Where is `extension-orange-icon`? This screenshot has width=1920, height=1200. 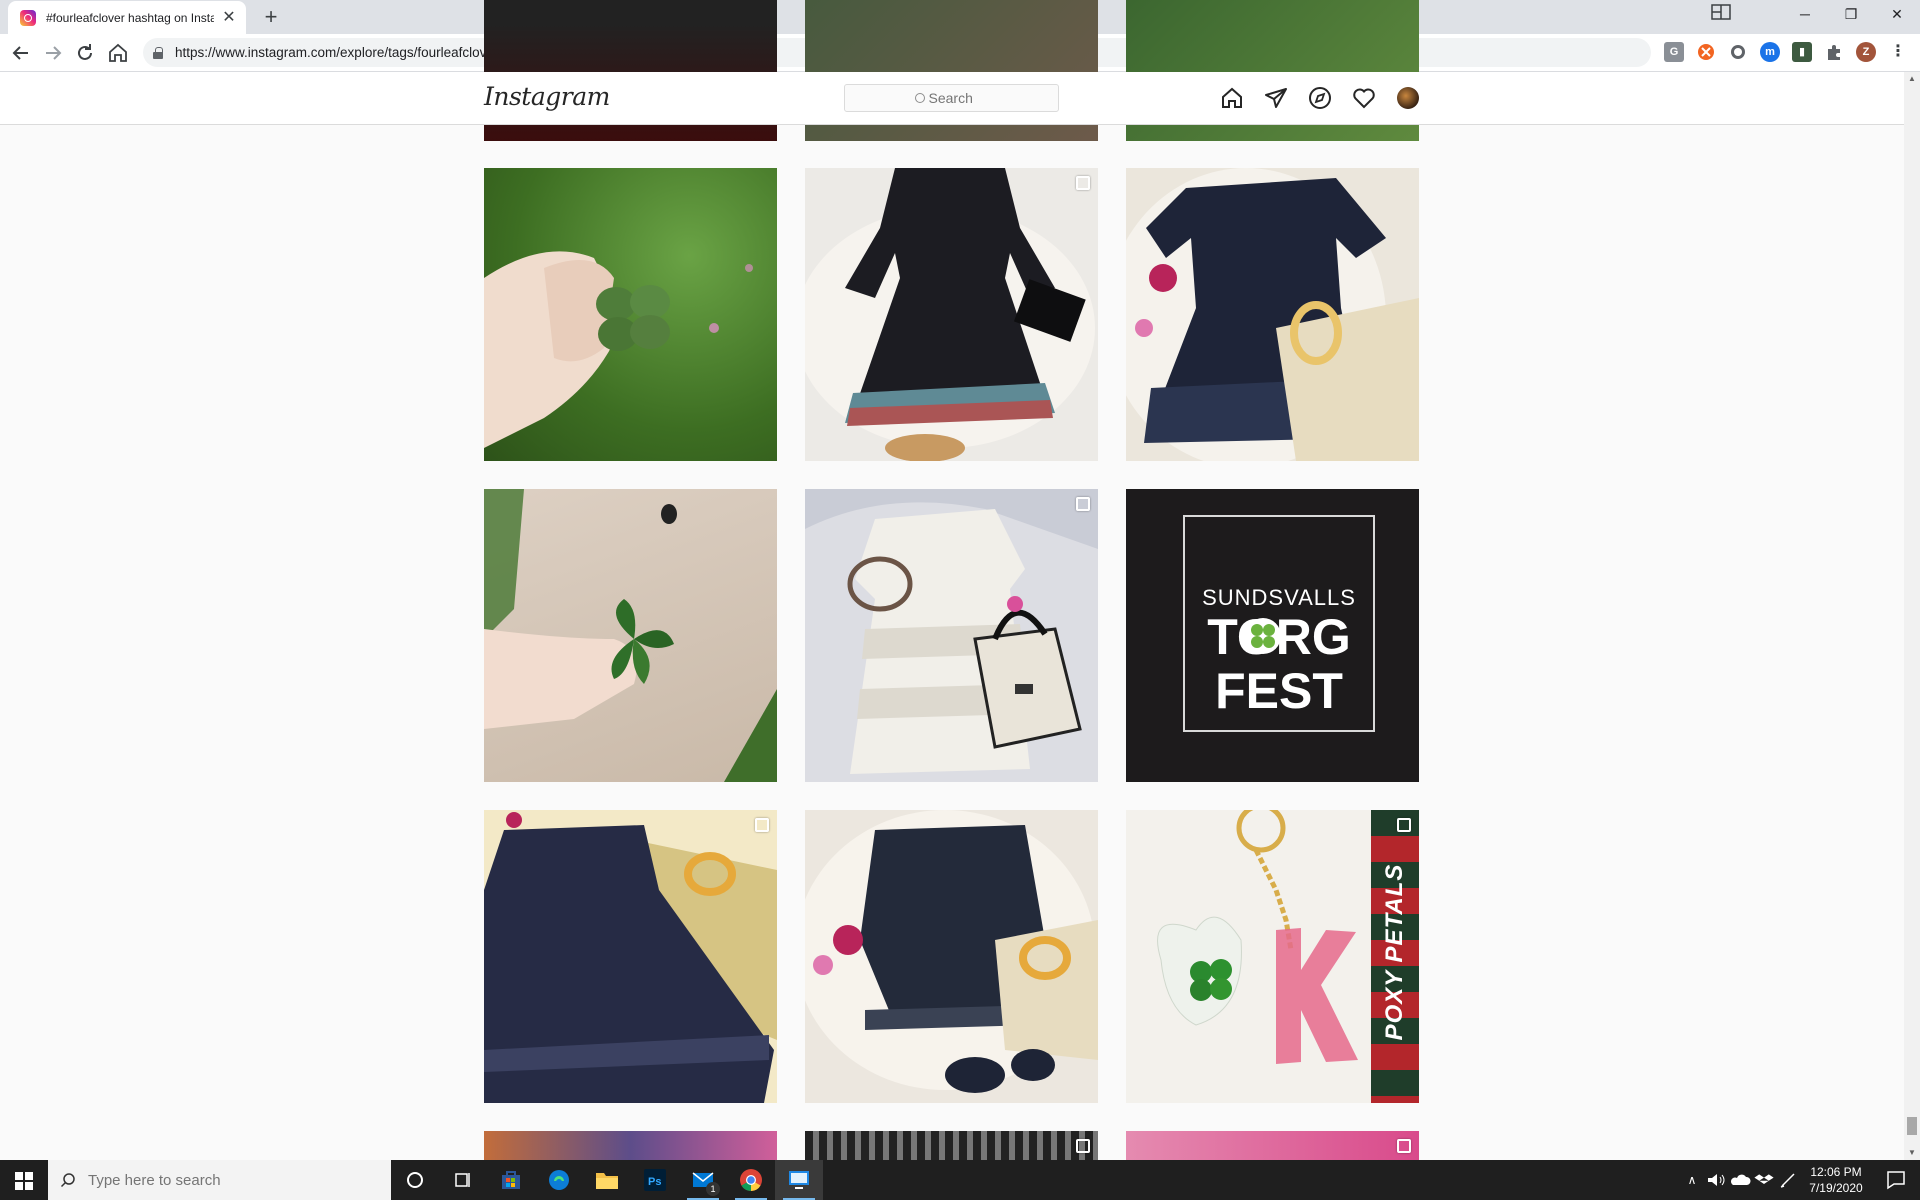 extension-orange-icon is located at coordinates (1706, 52).